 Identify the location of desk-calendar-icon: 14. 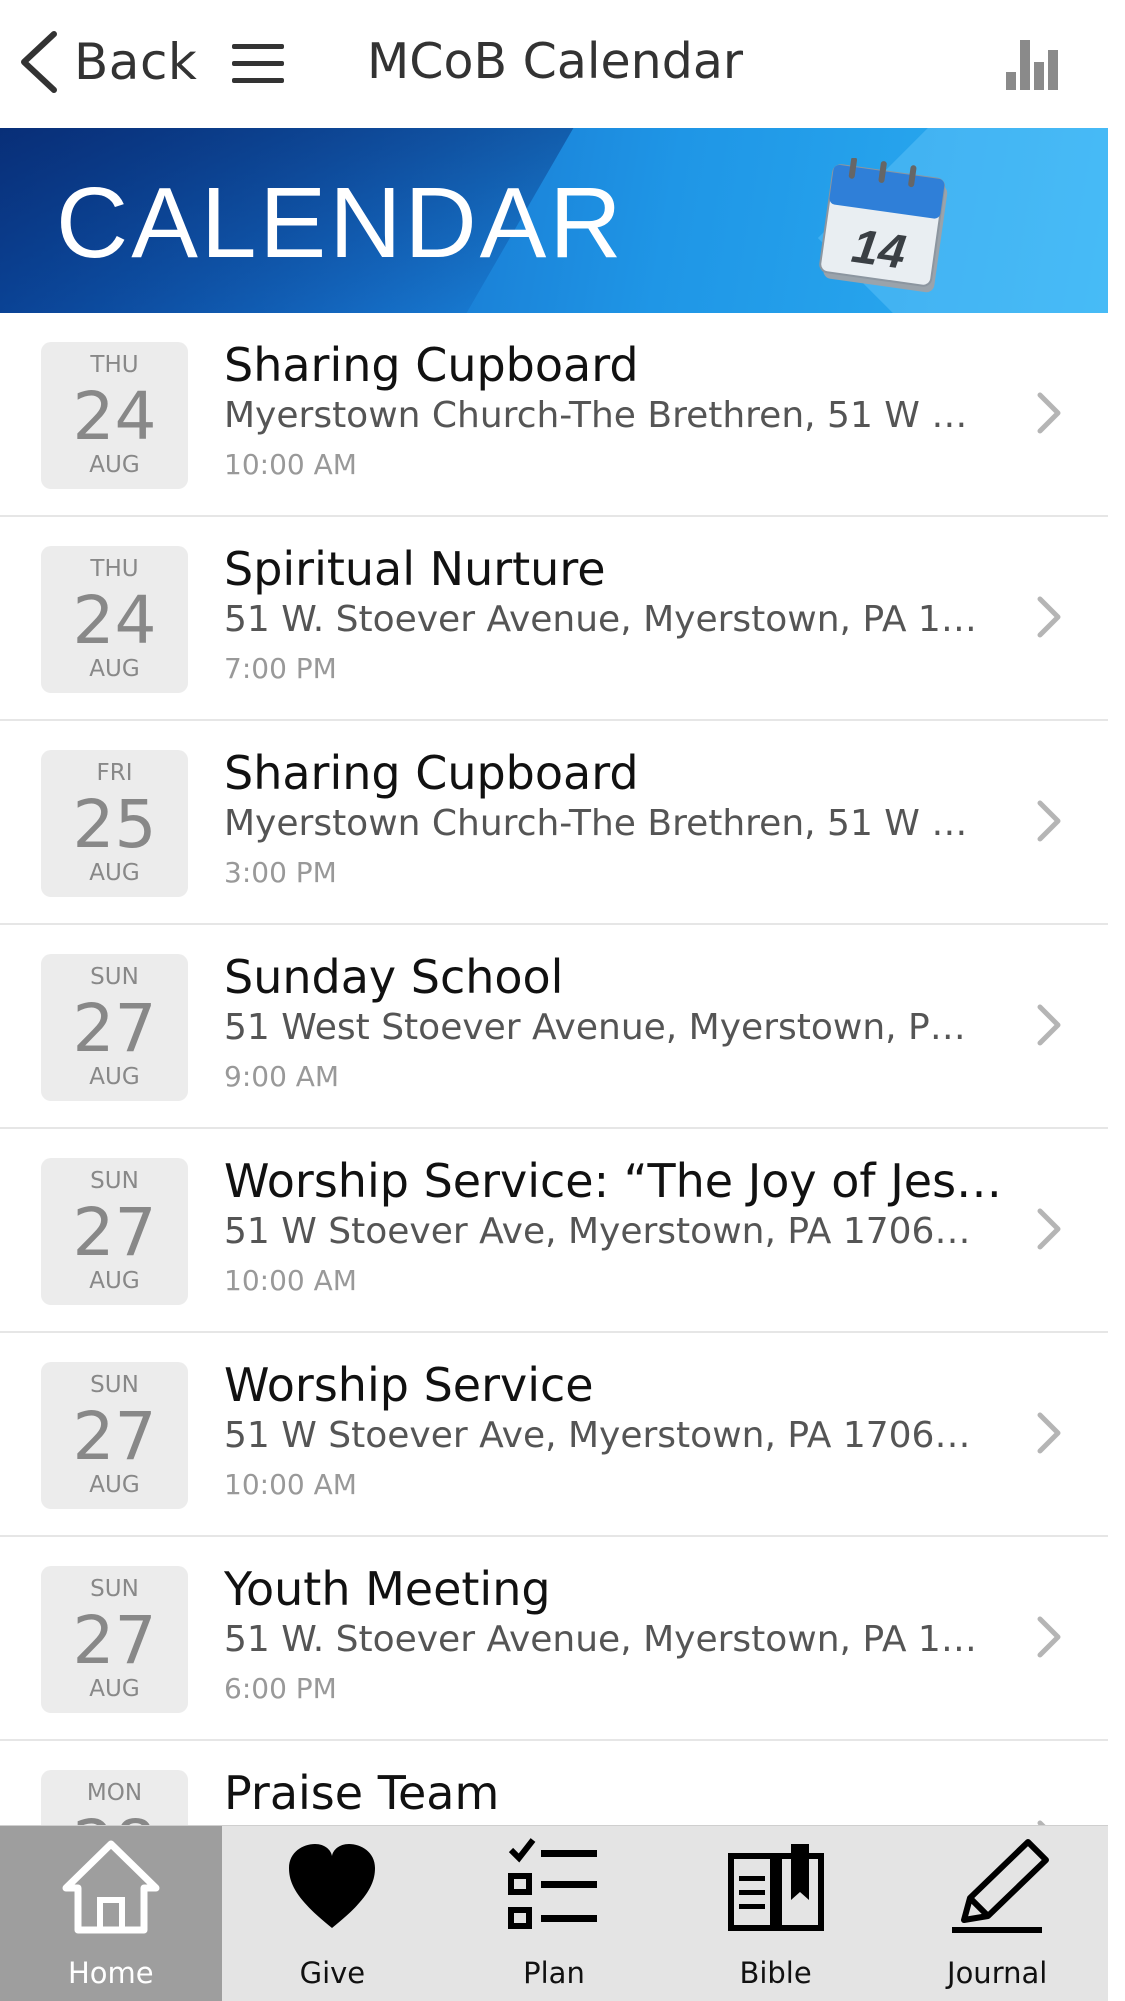
(883, 225).